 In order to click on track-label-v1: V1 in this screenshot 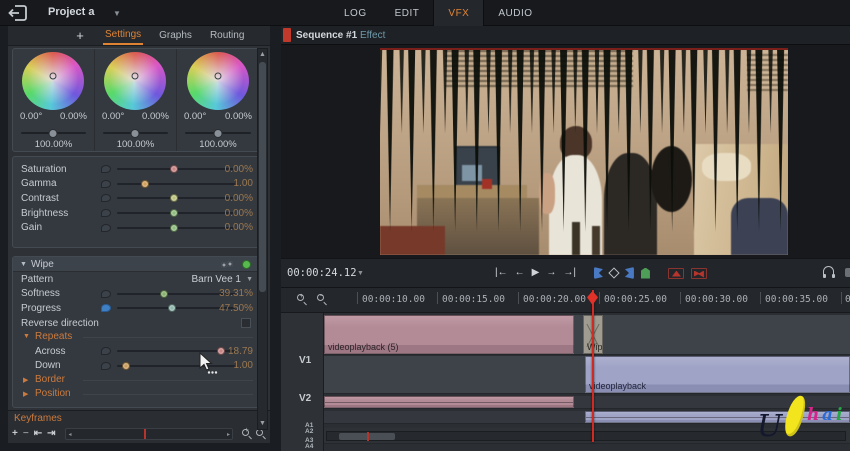, I will do `click(305, 360)`.